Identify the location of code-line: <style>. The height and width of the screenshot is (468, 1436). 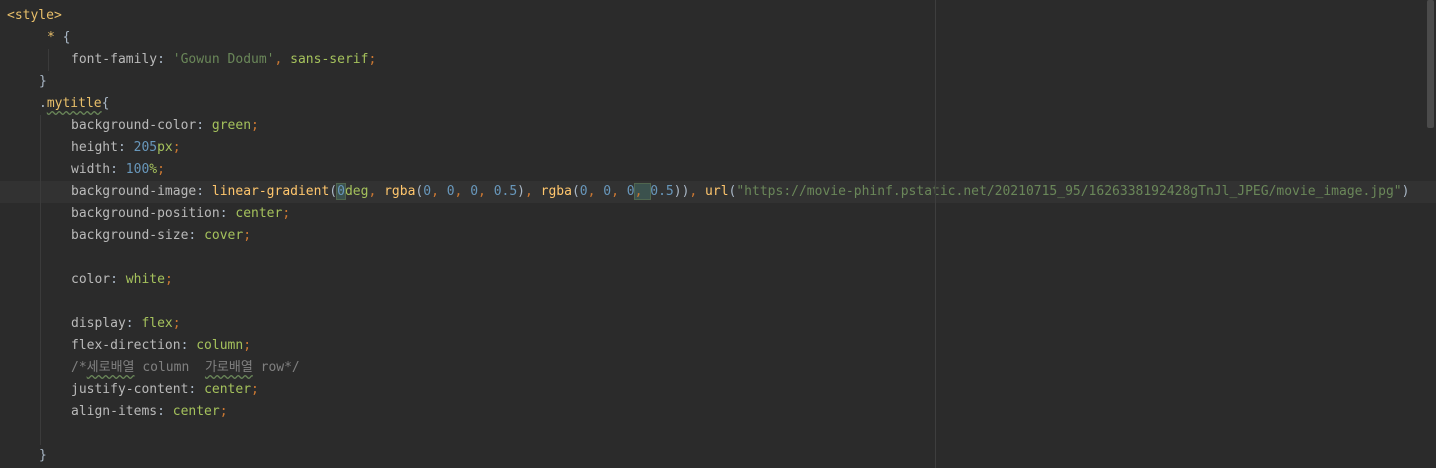
(718, 16).